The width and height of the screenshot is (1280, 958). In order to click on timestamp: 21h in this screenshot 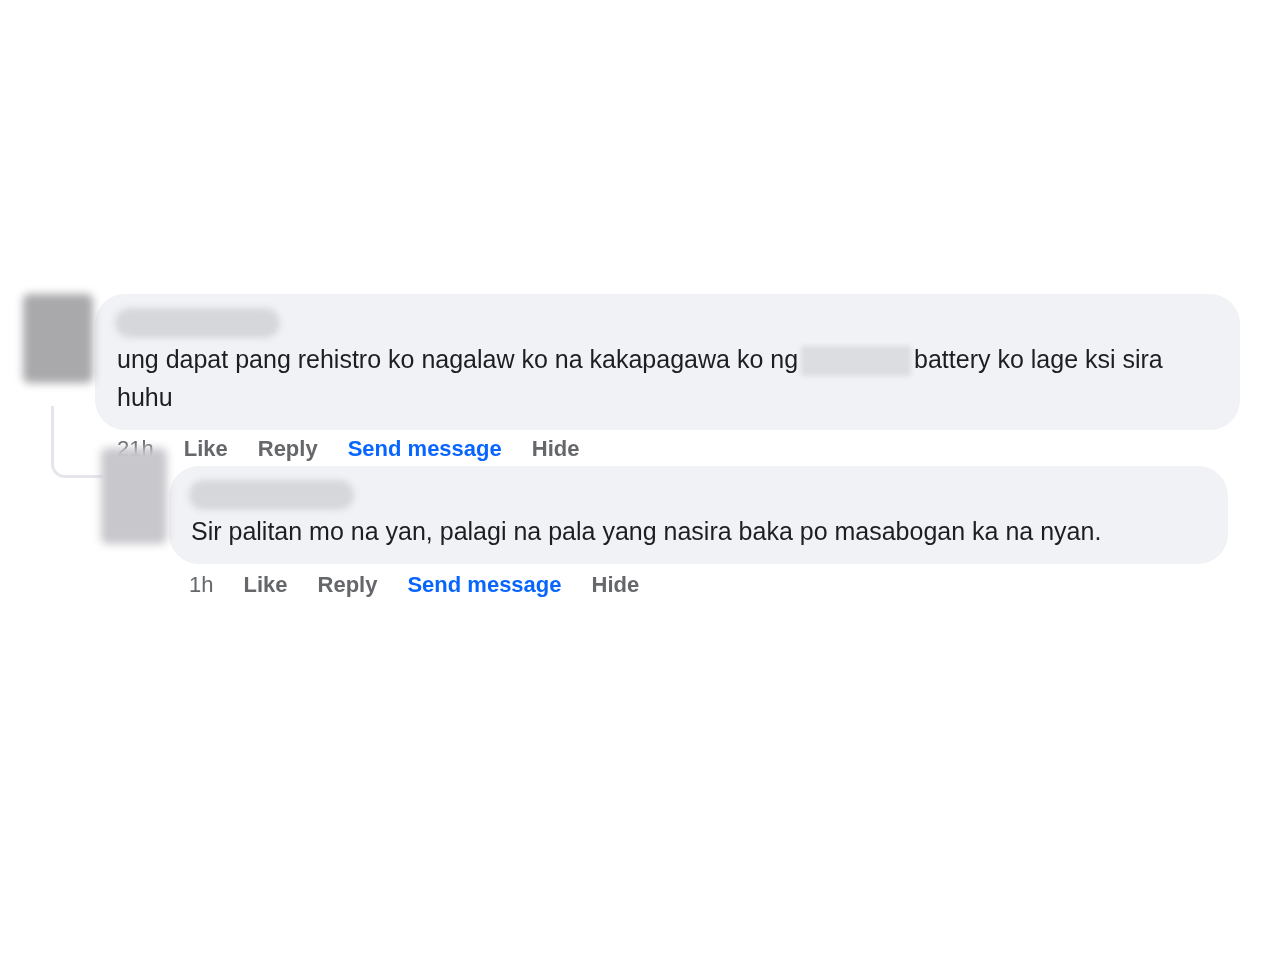, I will do `click(135, 448)`.